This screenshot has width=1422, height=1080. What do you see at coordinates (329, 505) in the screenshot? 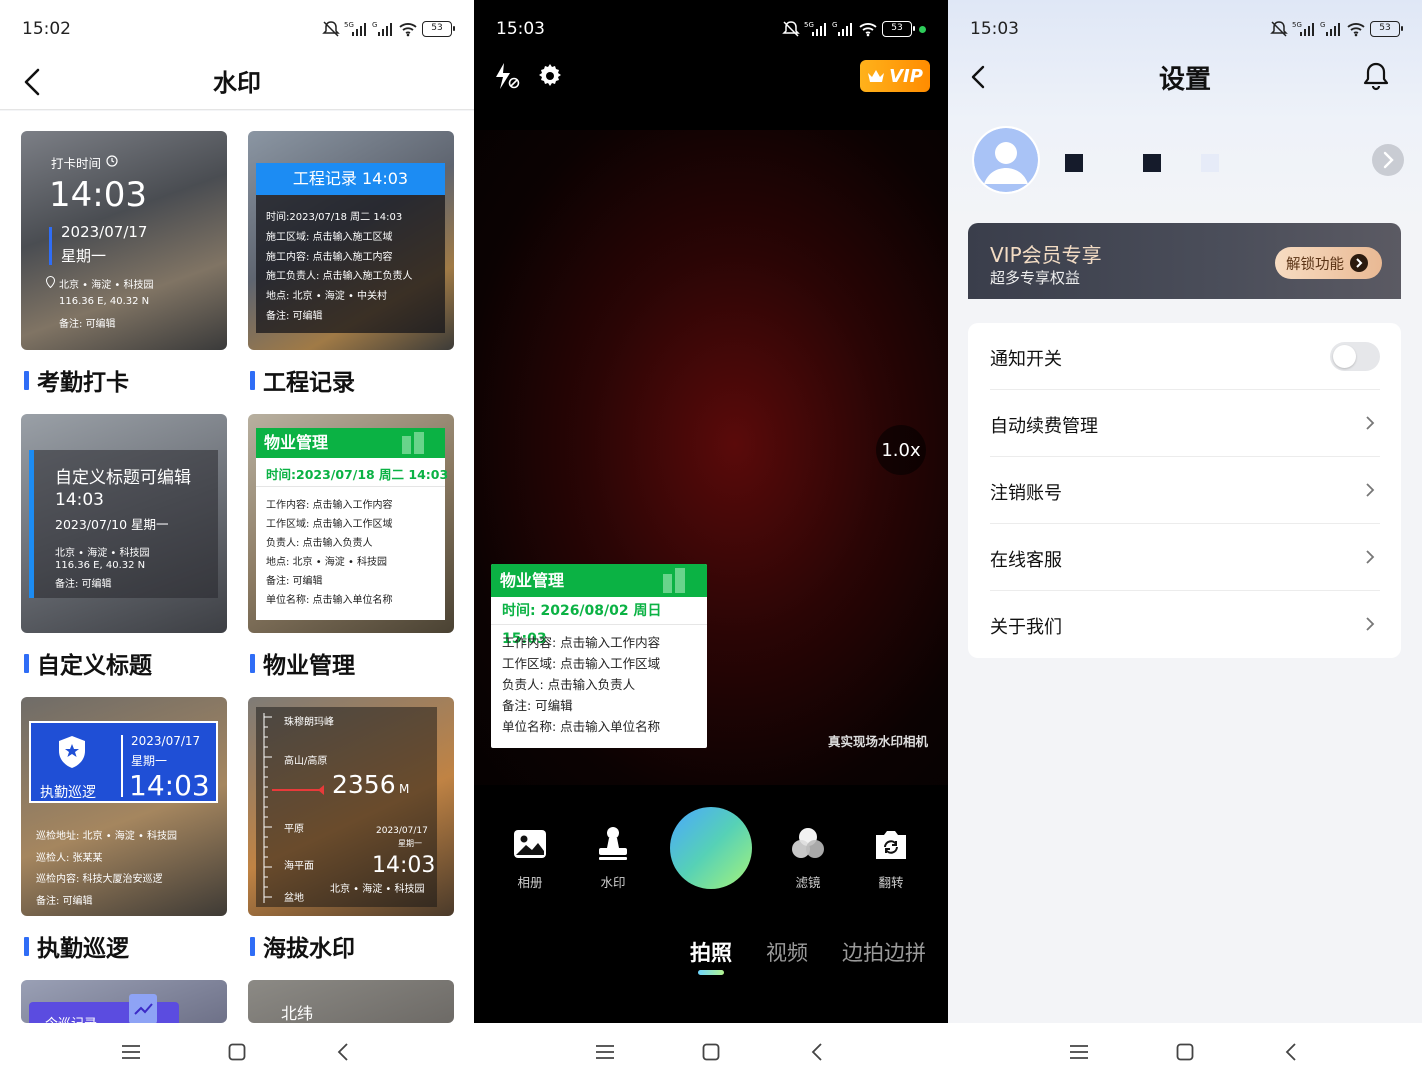
I see `property-line: 工作内容: 点击输入工作内容` at bounding box center [329, 505].